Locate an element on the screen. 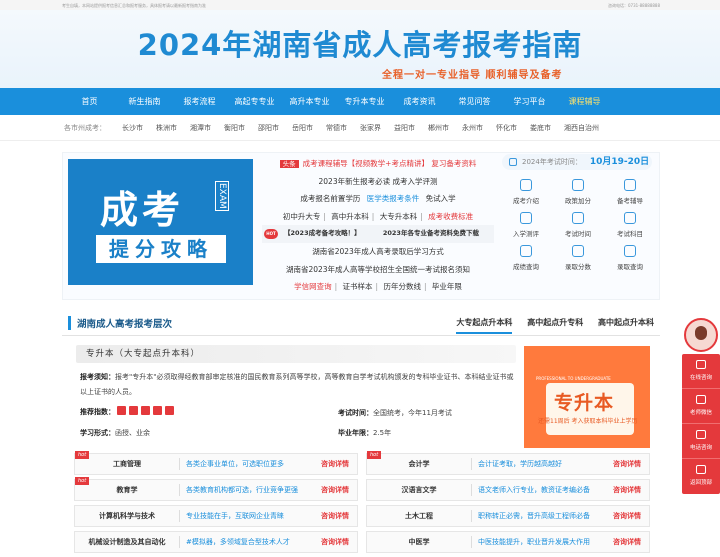 The width and height of the screenshot is (720, 557). quick-link: 成考介绍 is located at coordinates (526, 192).